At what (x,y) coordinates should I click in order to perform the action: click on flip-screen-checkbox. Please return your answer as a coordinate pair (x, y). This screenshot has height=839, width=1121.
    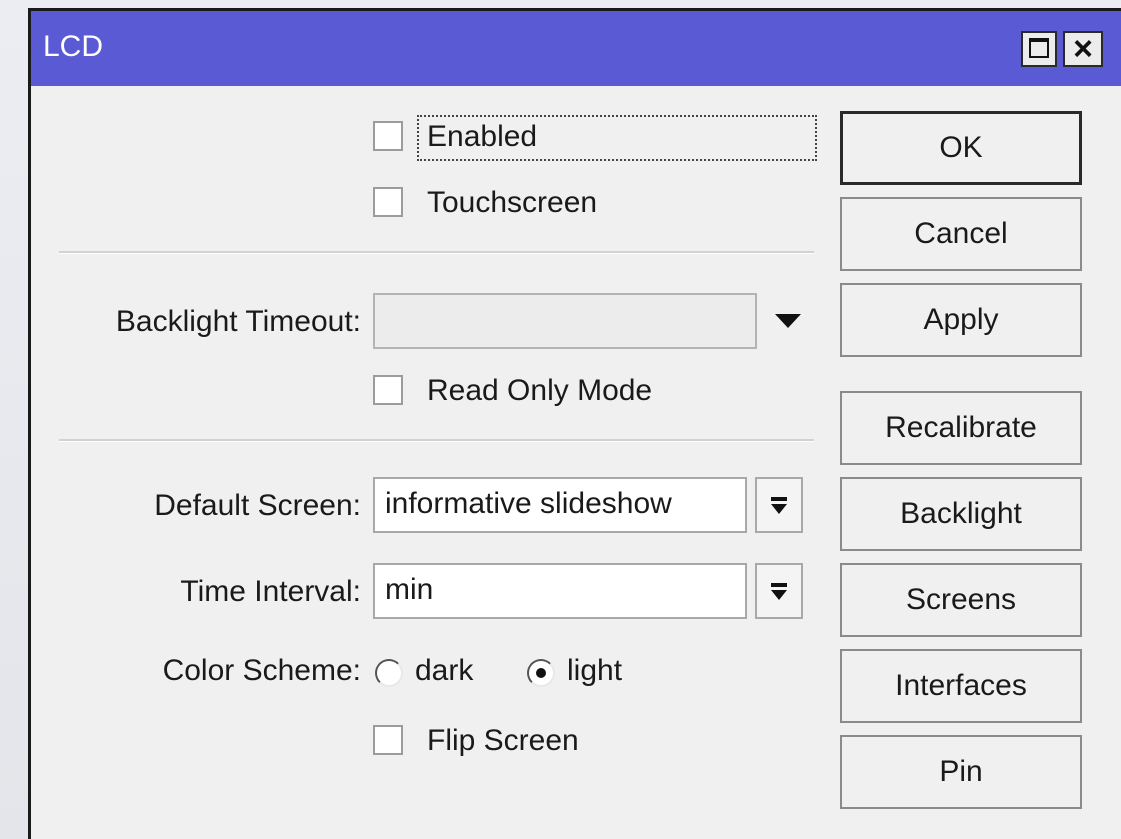
    Looking at the image, I should click on (388, 740).